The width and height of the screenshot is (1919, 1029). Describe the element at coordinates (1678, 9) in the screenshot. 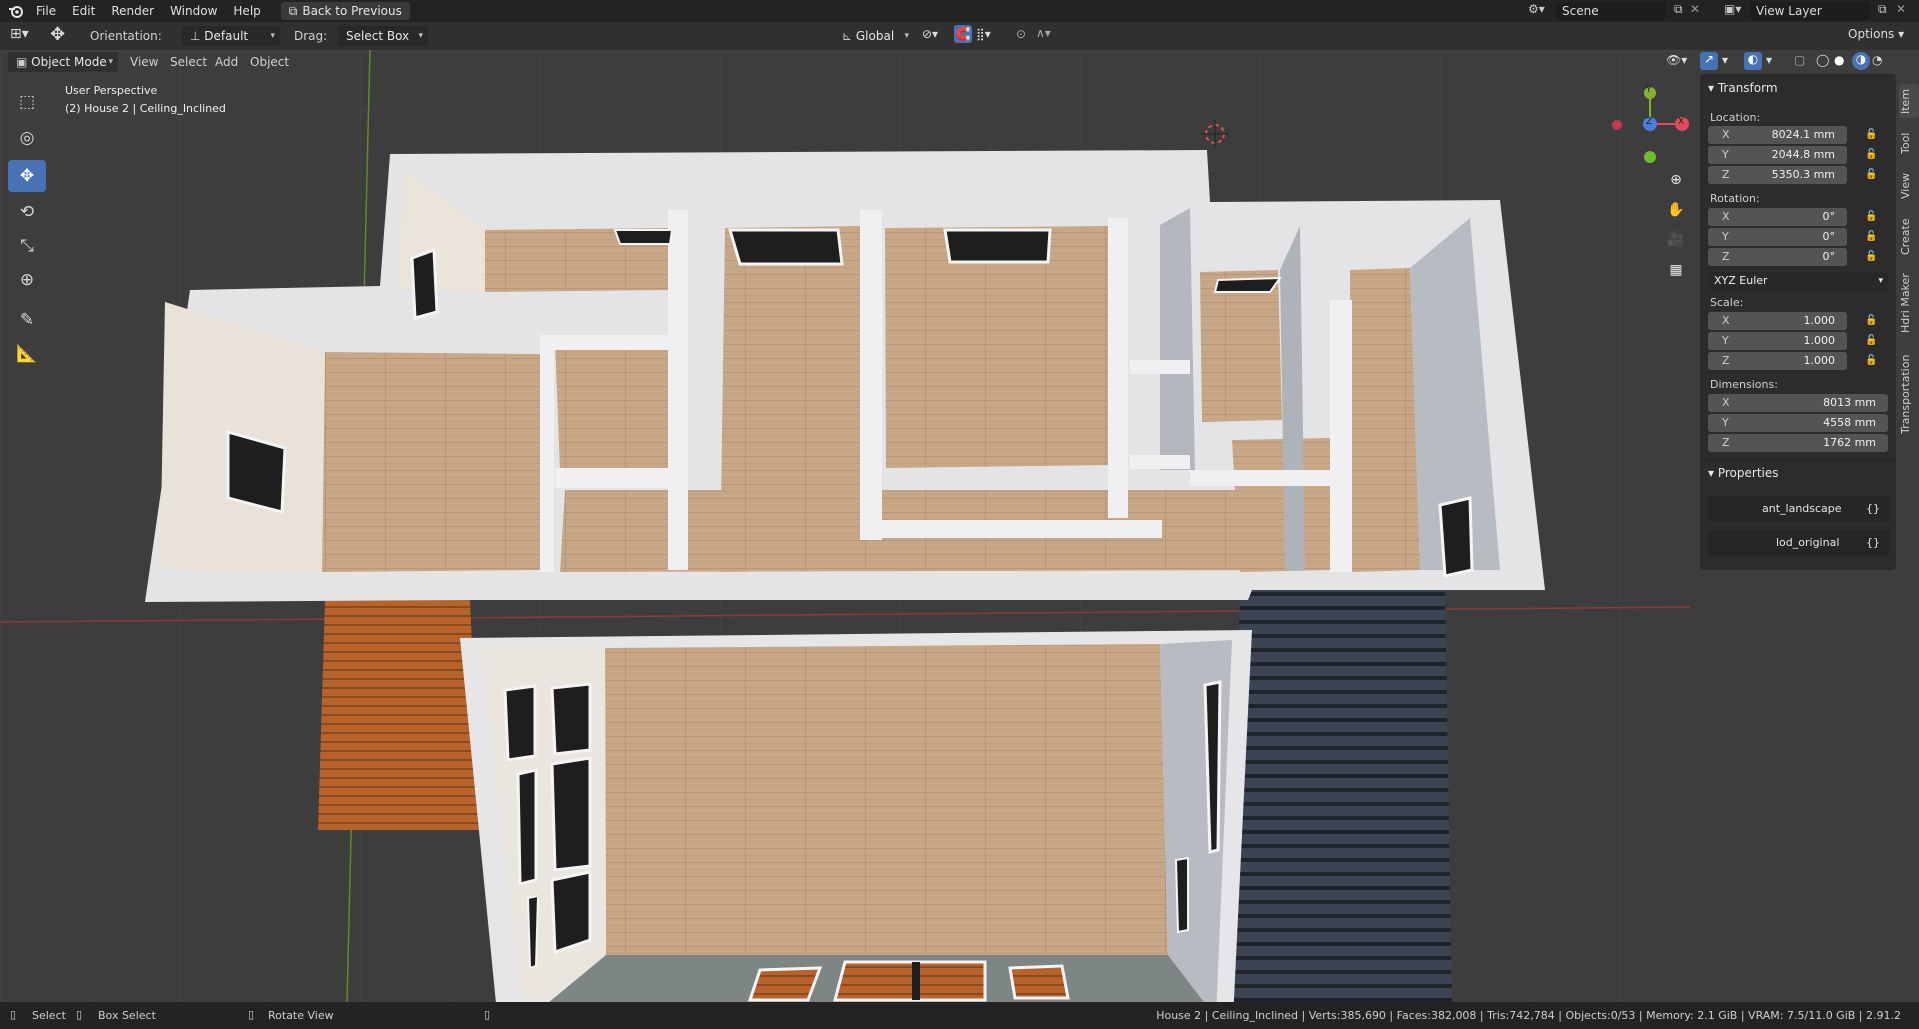

I see `new-scene-icon: ⧉` at that location.